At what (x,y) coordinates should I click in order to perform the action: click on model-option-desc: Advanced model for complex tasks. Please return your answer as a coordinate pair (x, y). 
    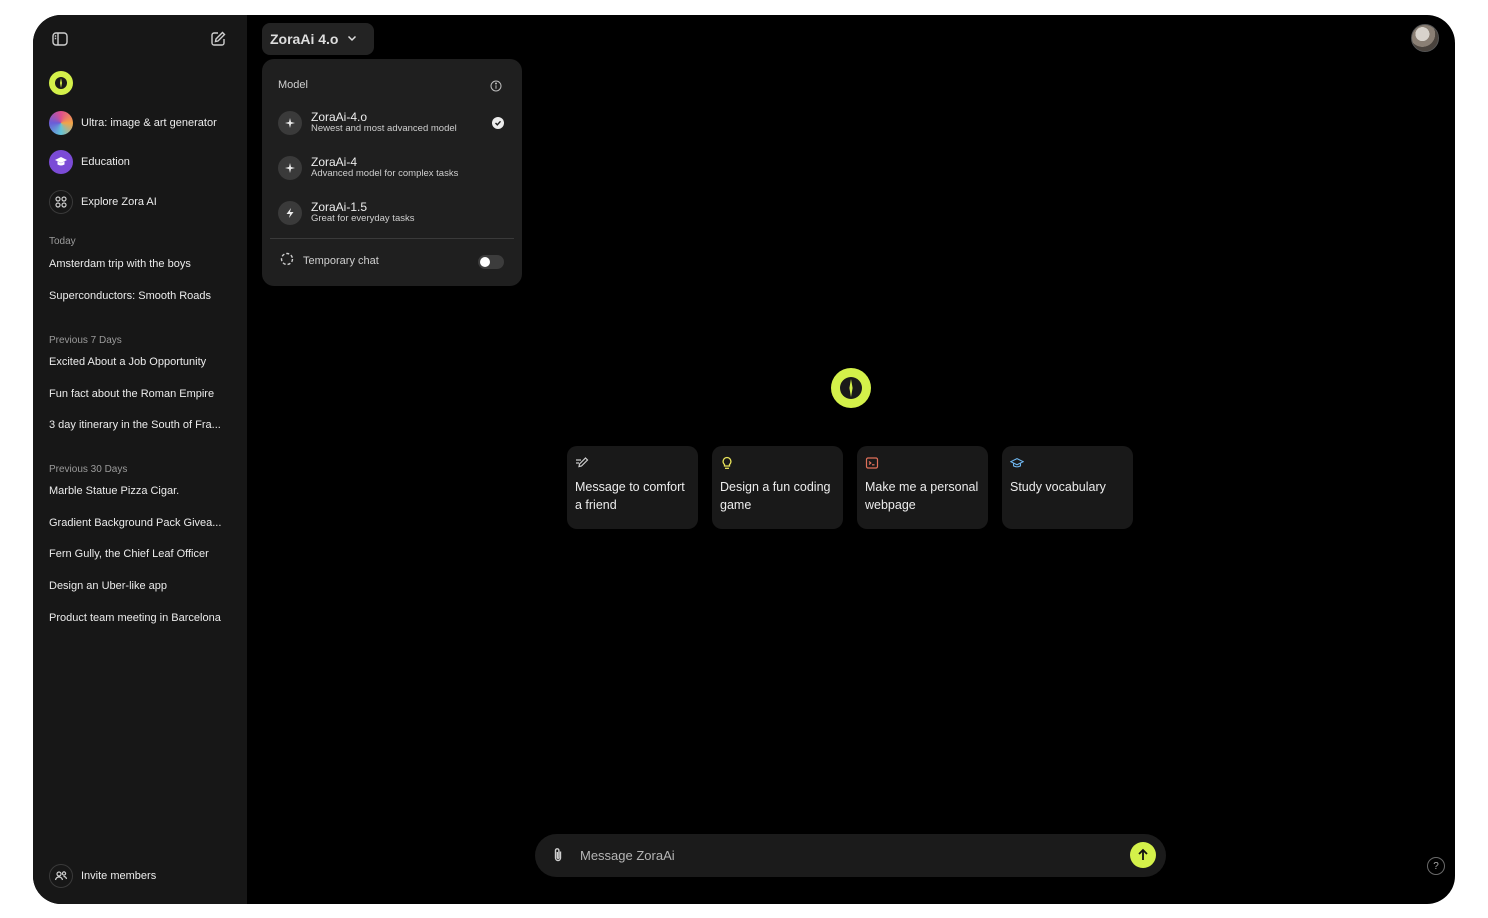
    Looking at the image, I should click on (385, 173).